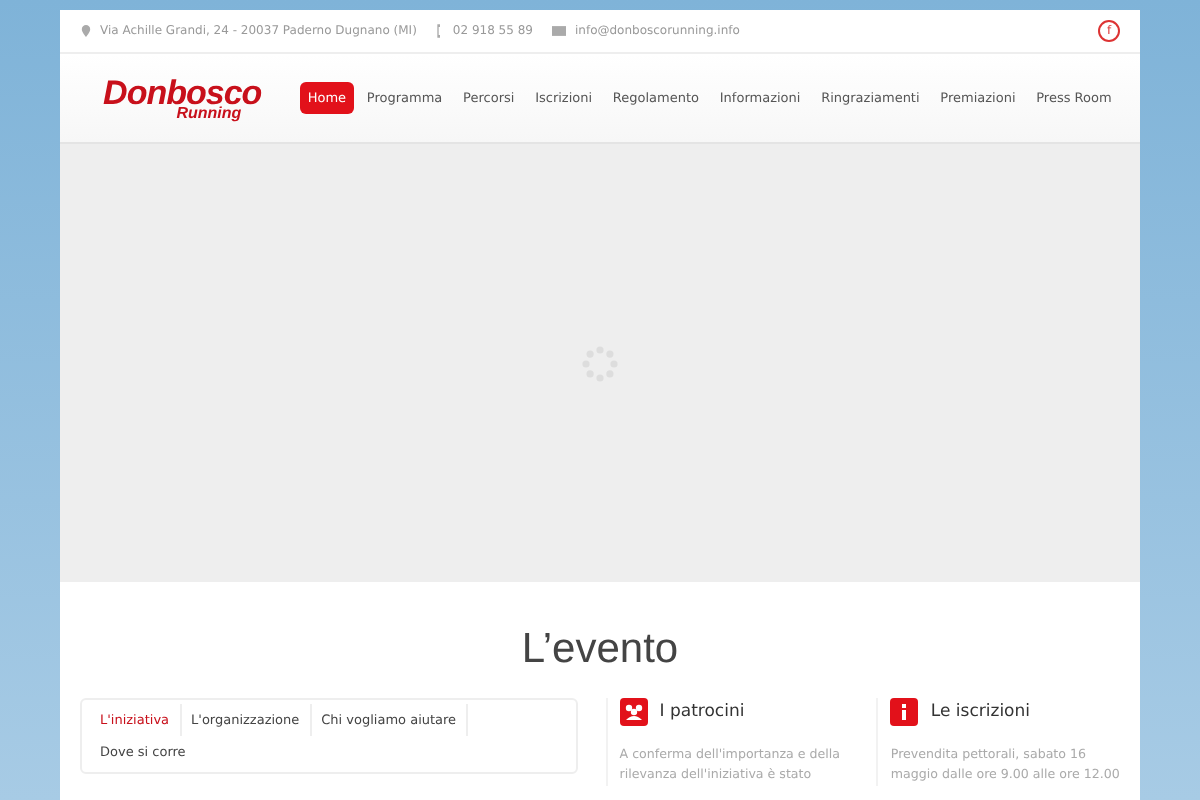 This screenshot has height=800, width=1200. Describe the element at coordinates (702, 712) in the screenshot. I see `card-title: I patrocini` at that location.